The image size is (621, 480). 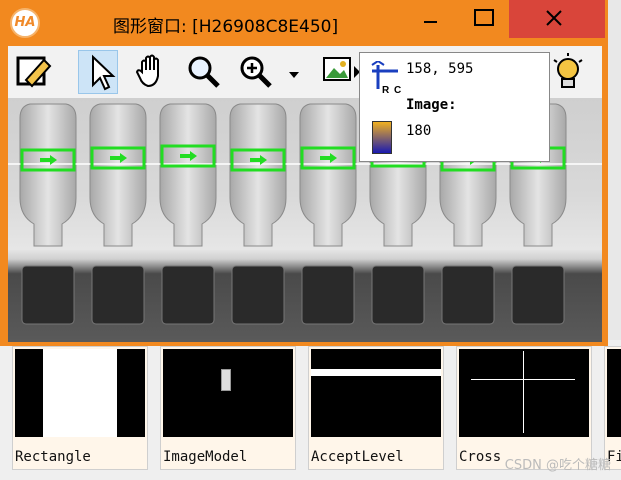 I want to click on close-icon, so click(x=557, y=19).